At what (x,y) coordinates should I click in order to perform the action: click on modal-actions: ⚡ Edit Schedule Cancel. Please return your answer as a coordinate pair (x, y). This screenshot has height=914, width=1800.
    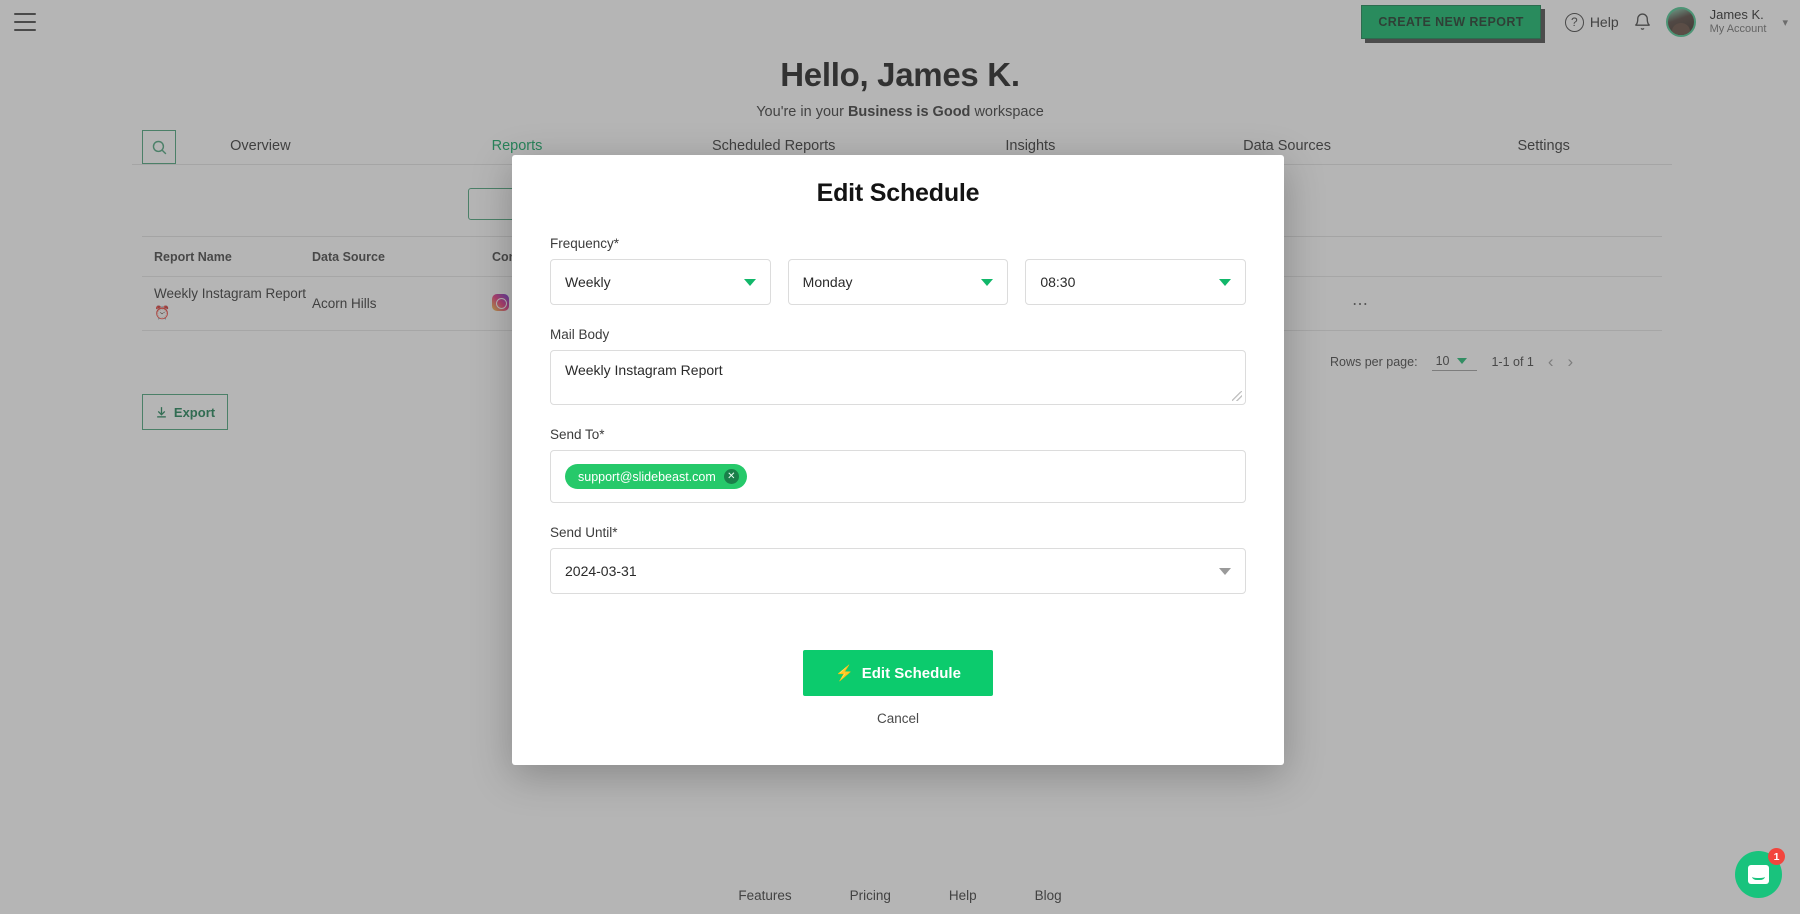
    Looking at the image, I should click on (898, 688).